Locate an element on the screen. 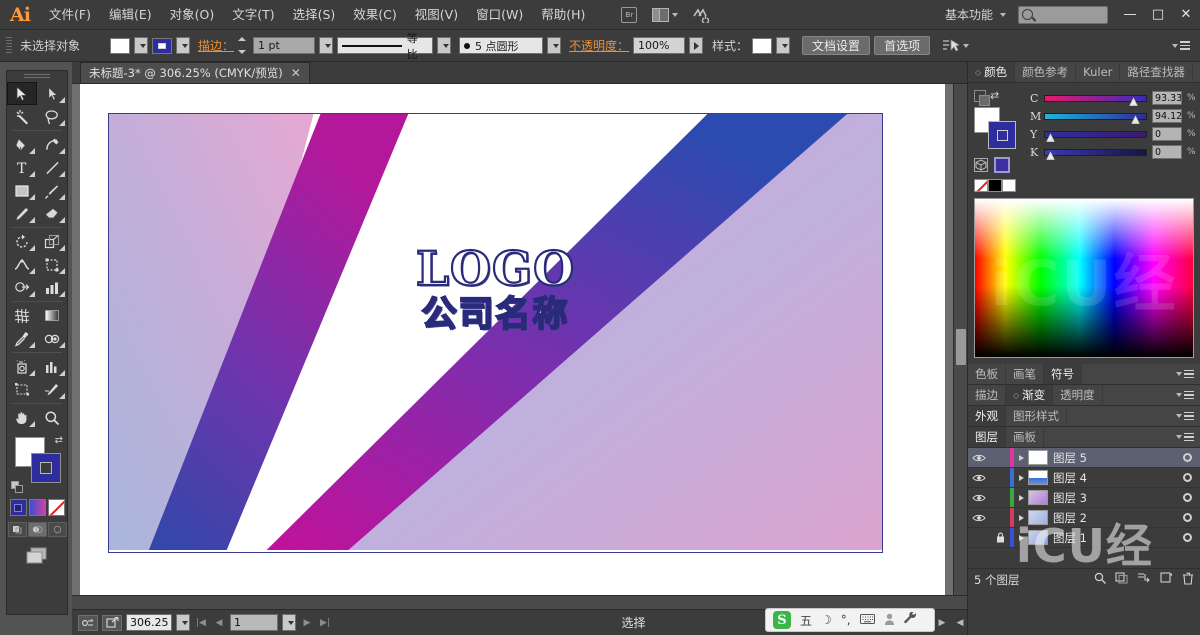 The width and height of the screenshot is (1200, 635). document-tab: 未标题-3* @ 306.25% (CMYK/预览) ✕ is located at coordinates (195, 72).